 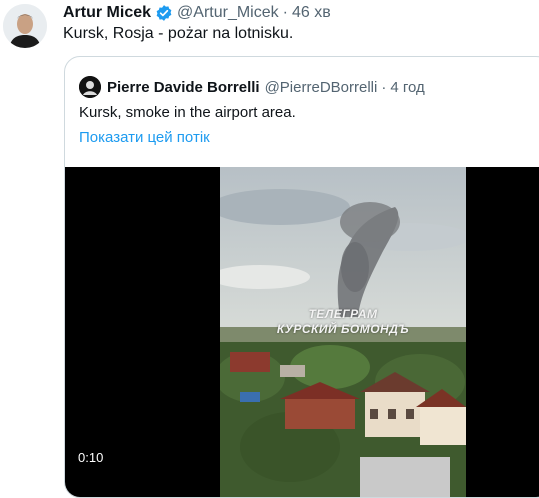 I want to click on quoted-tweet-text: Kursk, smoke in the airport area., so click(x=187, y=112).